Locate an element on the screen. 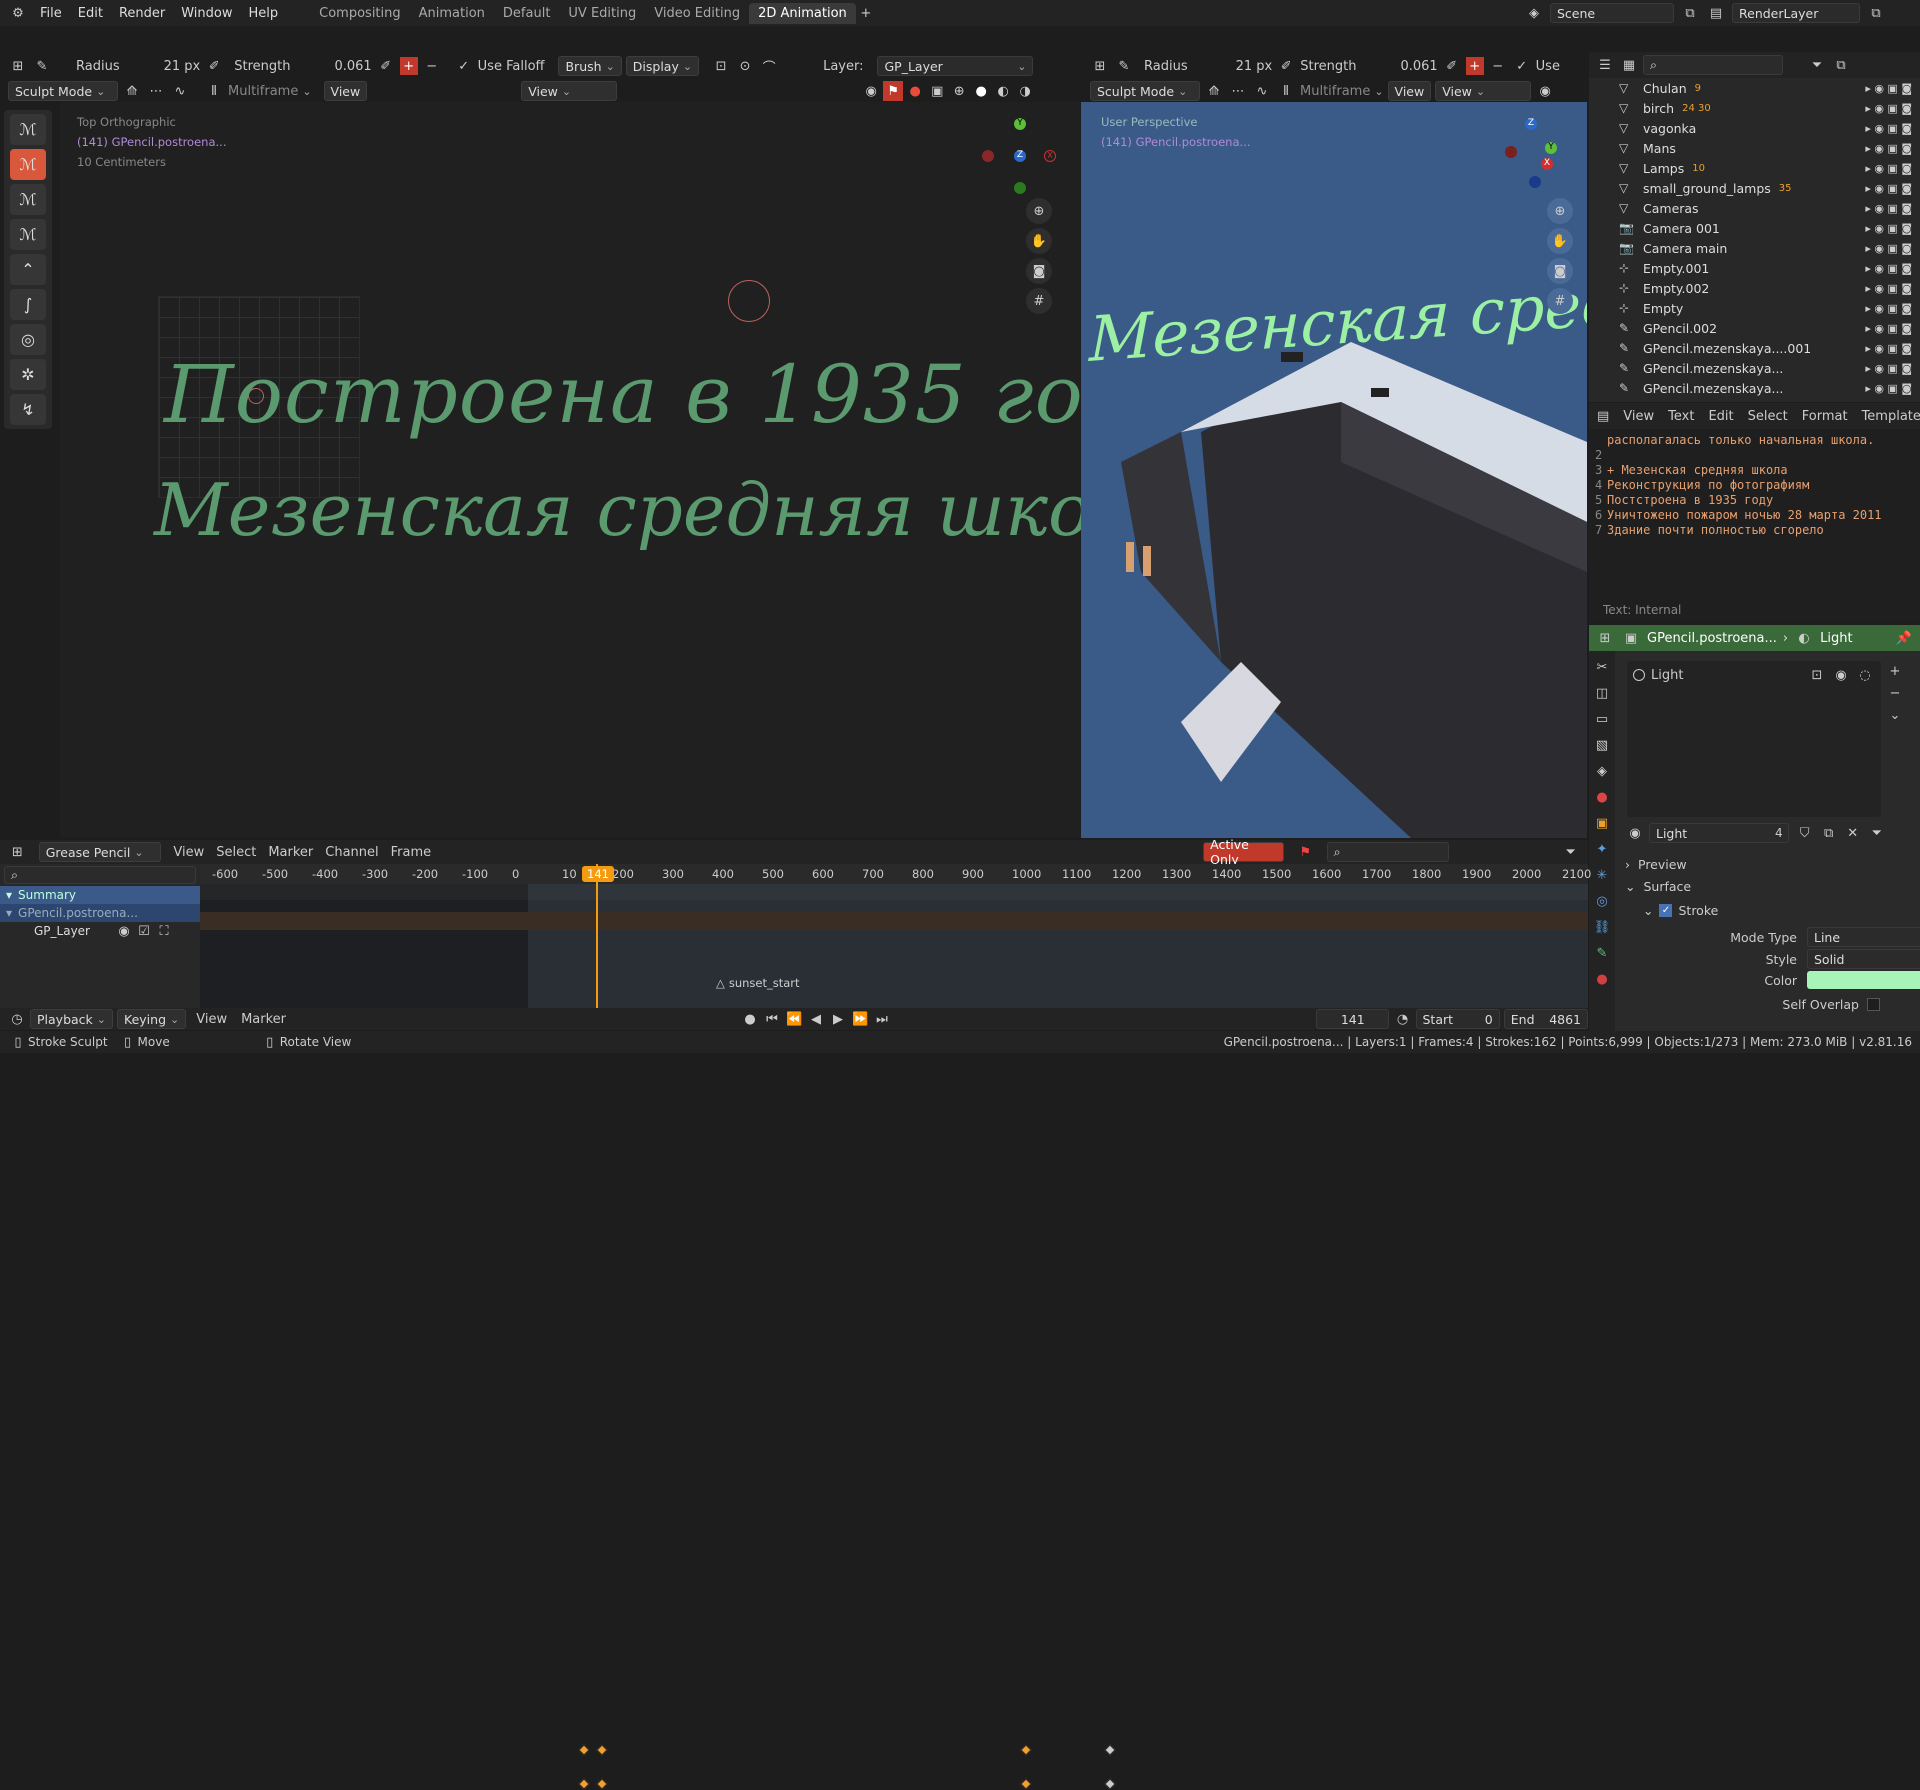  add-slot-icon: + is located at coordinates (1895, 671).